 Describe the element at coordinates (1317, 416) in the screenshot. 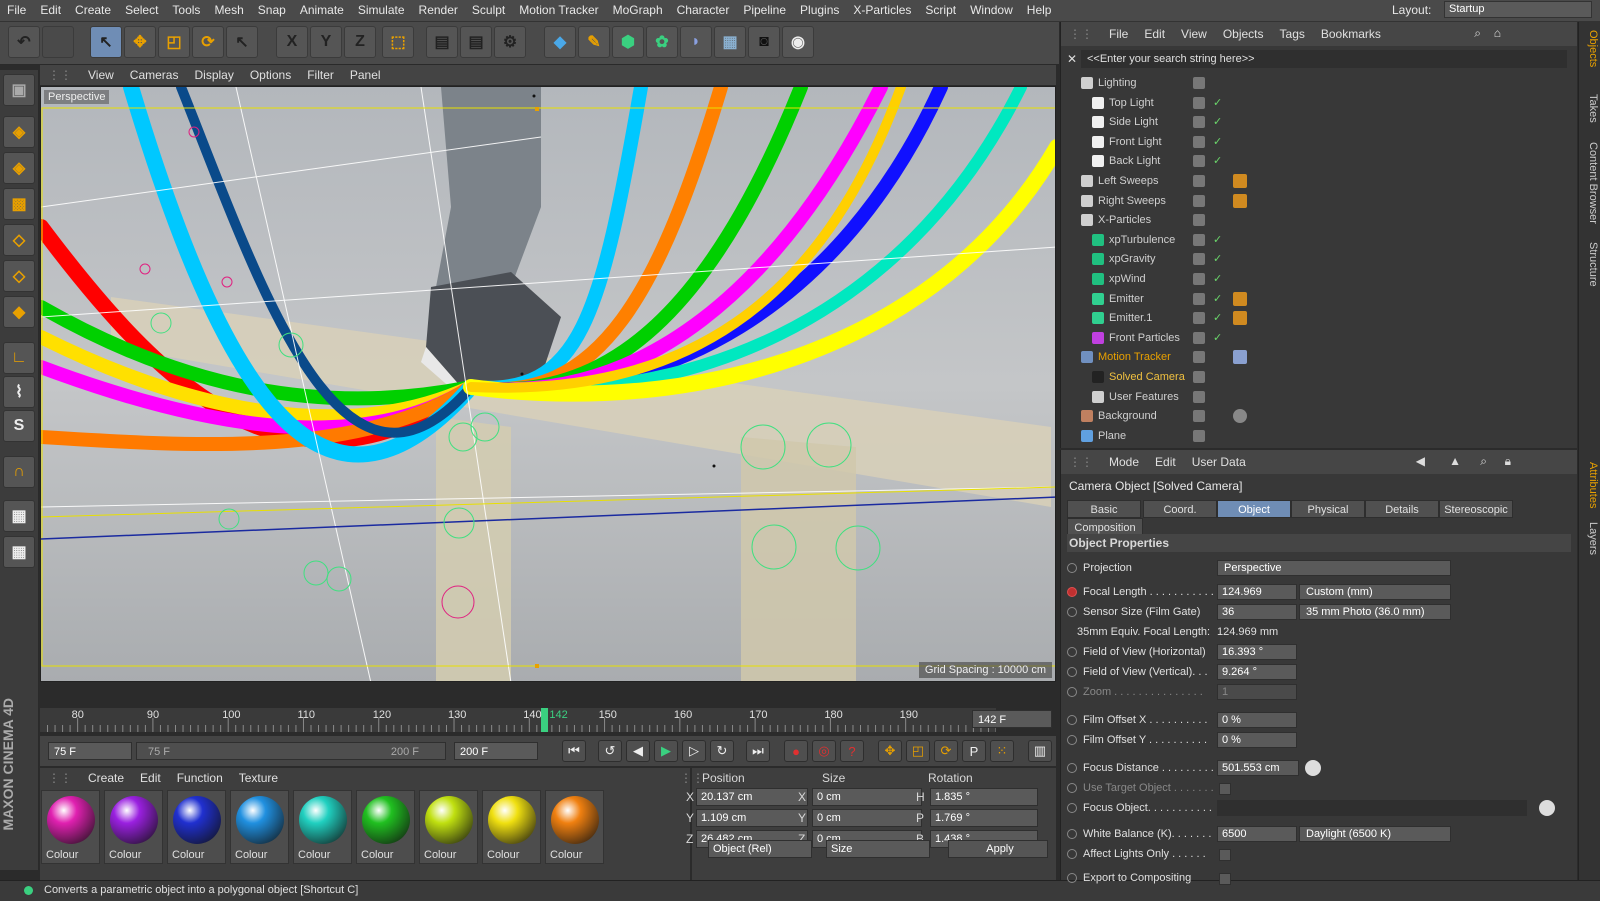

I see `object-row-background: Background` at that location.